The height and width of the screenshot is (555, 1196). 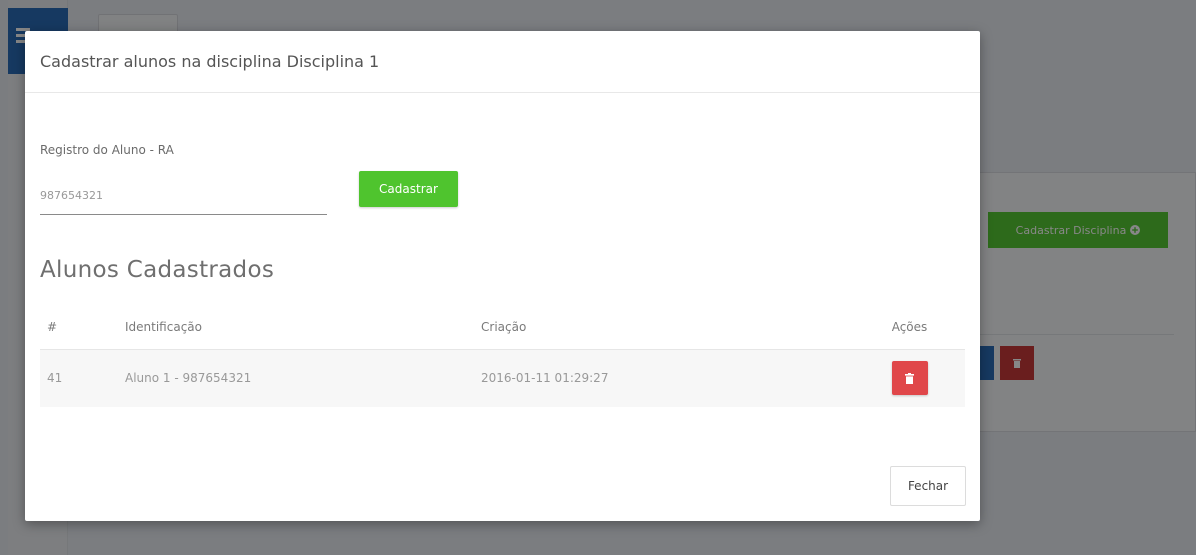 What do you see at coordinates (79, 378) in the screenshot?
I see `cell-id: 41` at bounding box center [79, 378].